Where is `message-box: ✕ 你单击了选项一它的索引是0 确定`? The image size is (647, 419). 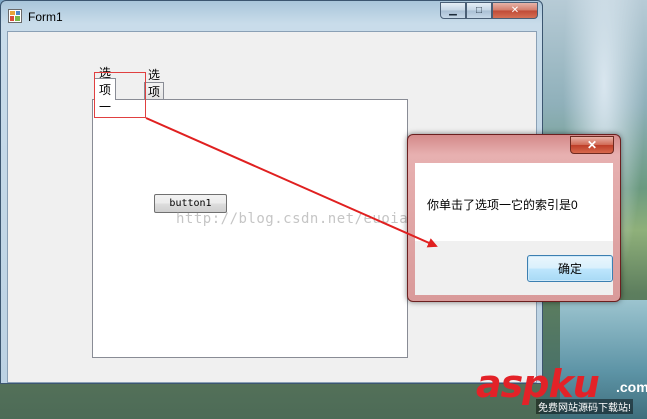
message-box: ✕ 你单击了选项一它的索引是0 确定 is located at coordinates (514, 218).